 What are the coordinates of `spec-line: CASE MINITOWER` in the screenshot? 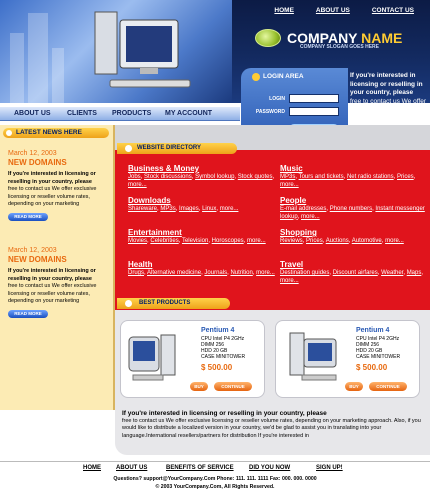 It's located at (378, 357).